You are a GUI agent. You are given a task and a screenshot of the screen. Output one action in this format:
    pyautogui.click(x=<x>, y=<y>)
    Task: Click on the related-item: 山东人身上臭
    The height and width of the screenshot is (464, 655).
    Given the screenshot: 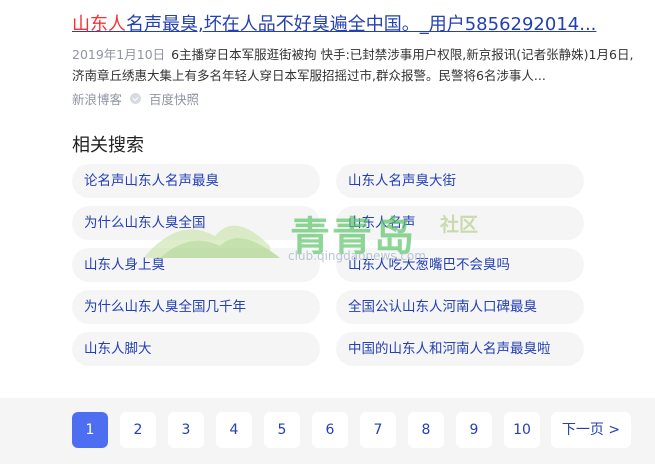 What is the action you would take?
    pyautogui.click(x=196, y=265)
    